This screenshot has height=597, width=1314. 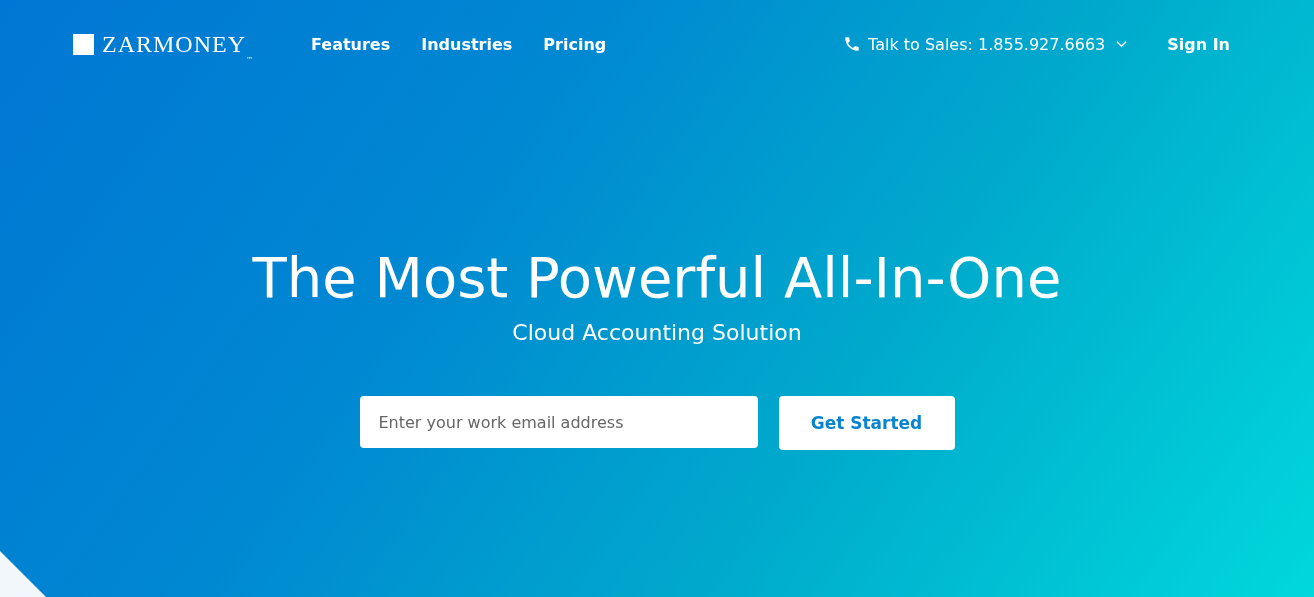 What do you see at coordinates (657, 278) in the screenshot?
I see `hero-title: The Most Powerful All-In-One` at bounding box center [657, 278].